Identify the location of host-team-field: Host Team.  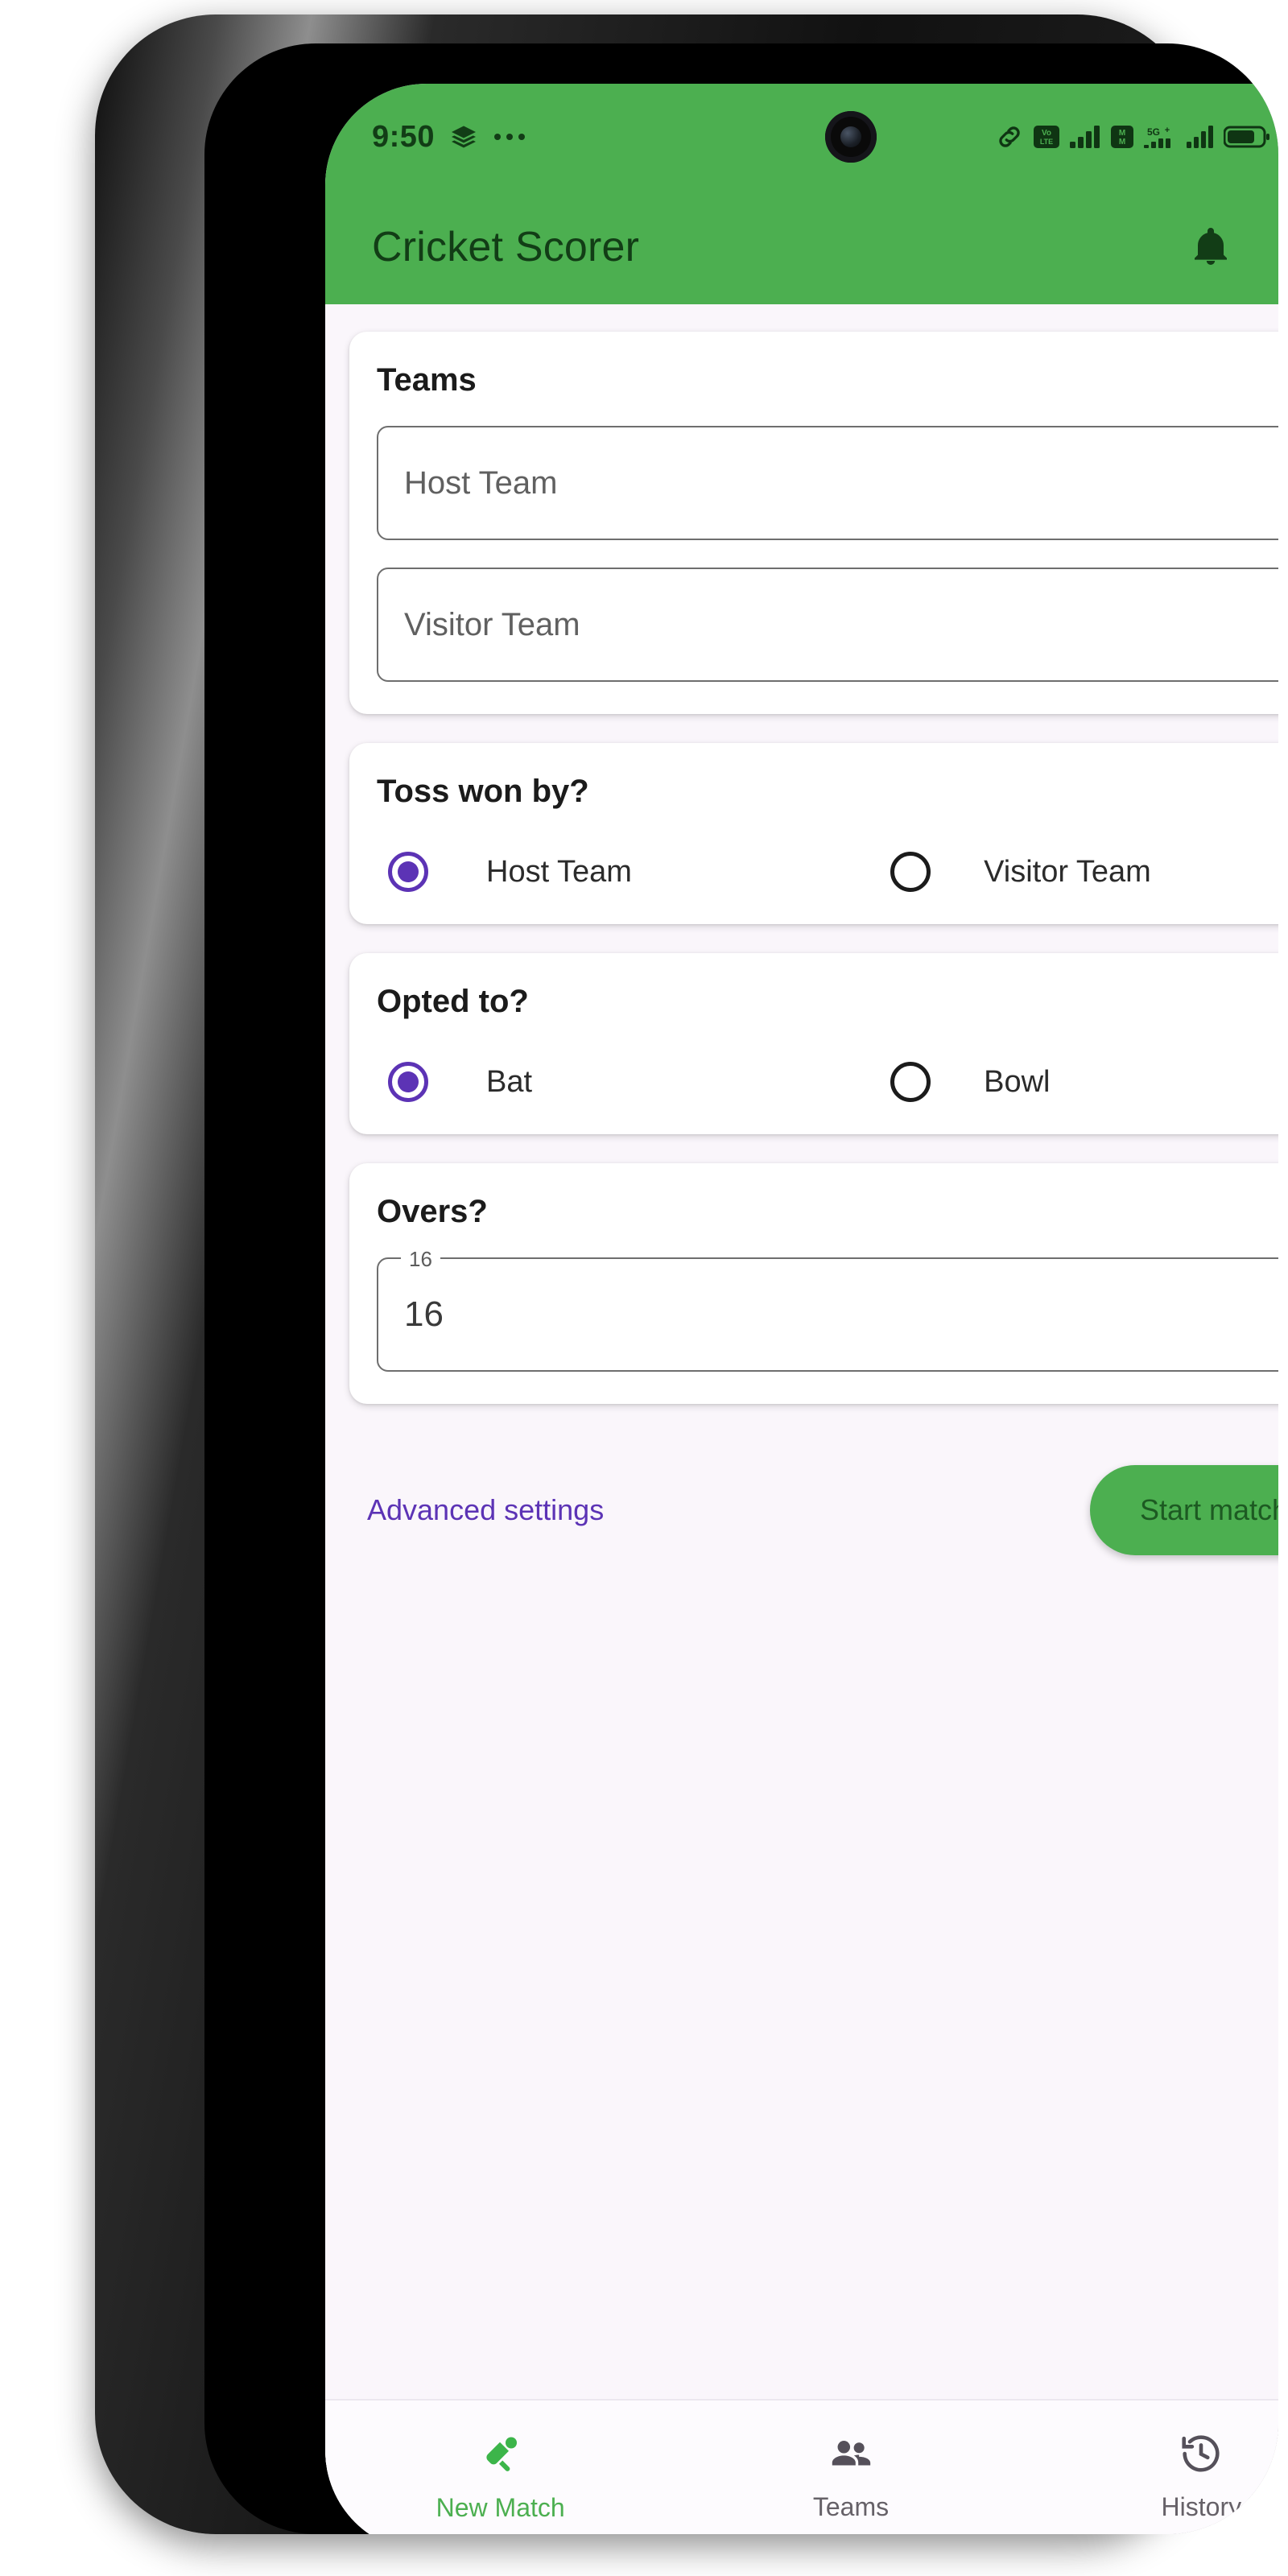
(827, 483).